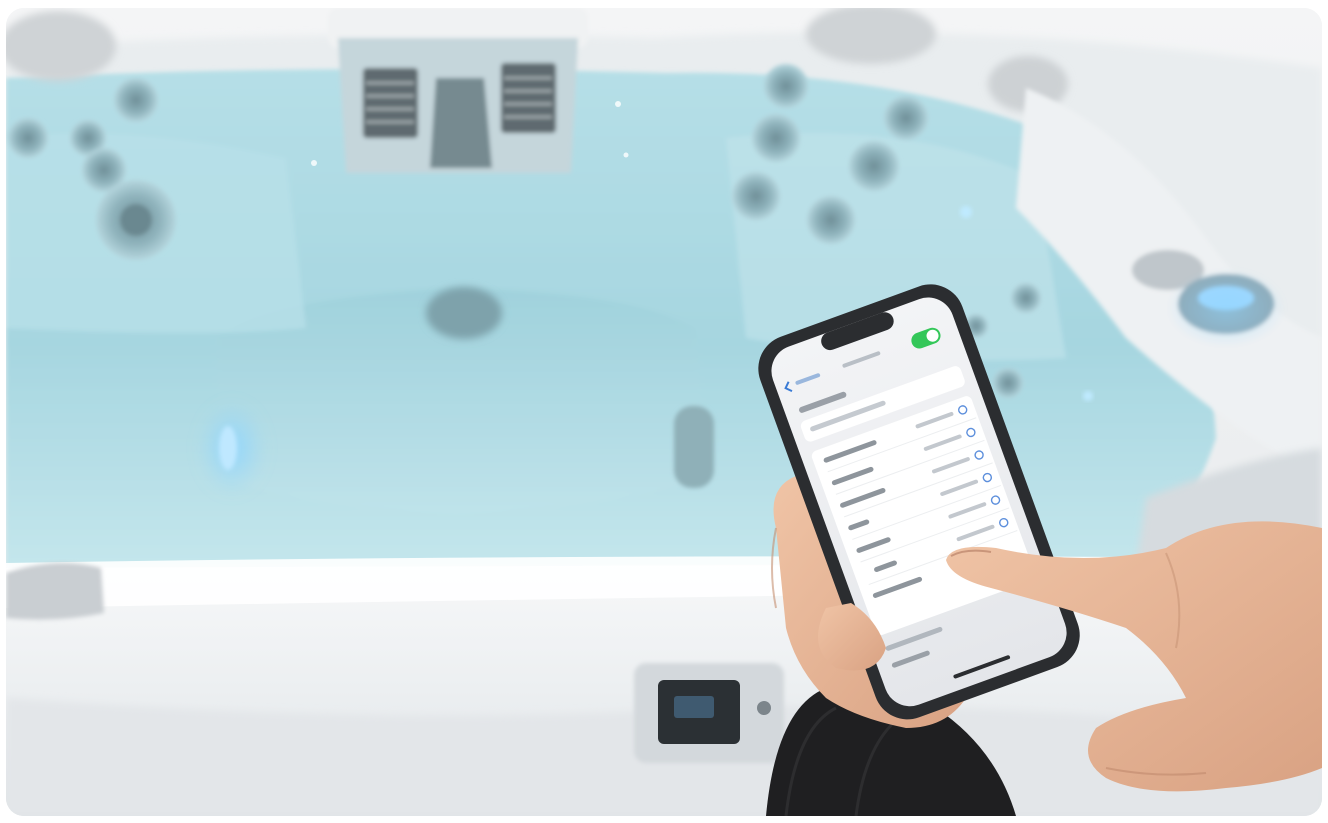  I want to click on filter-housing, so click(458, 90).